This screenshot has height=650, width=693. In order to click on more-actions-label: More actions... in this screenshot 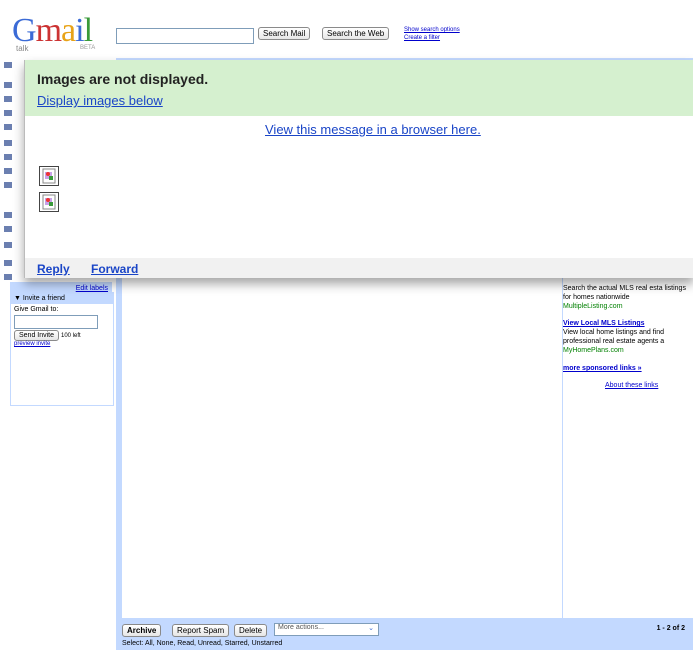, I will do `click(301, 627)`.